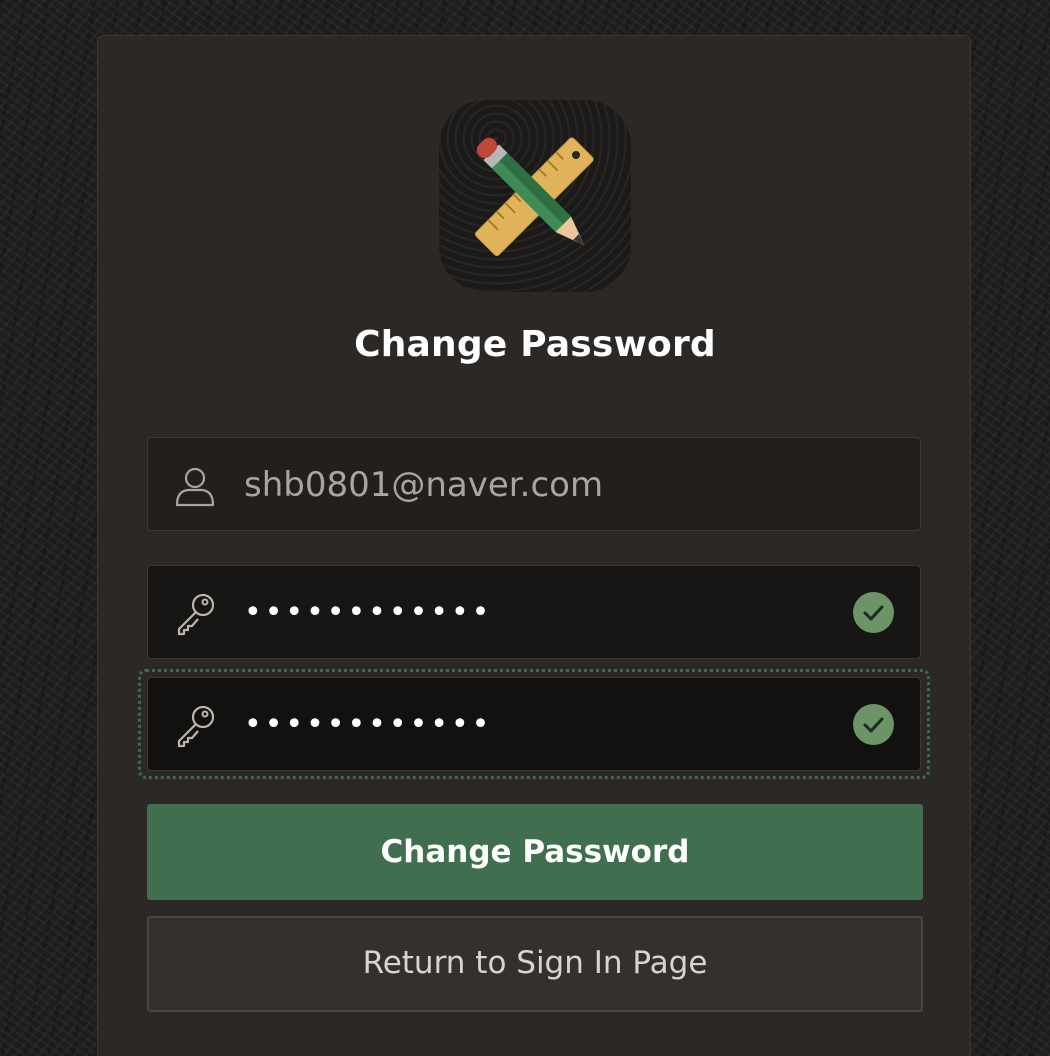 The height and width of the screenshot is (1056, 1050). I want to click on username-field: shb0801@naver.com, so click(534, 484).